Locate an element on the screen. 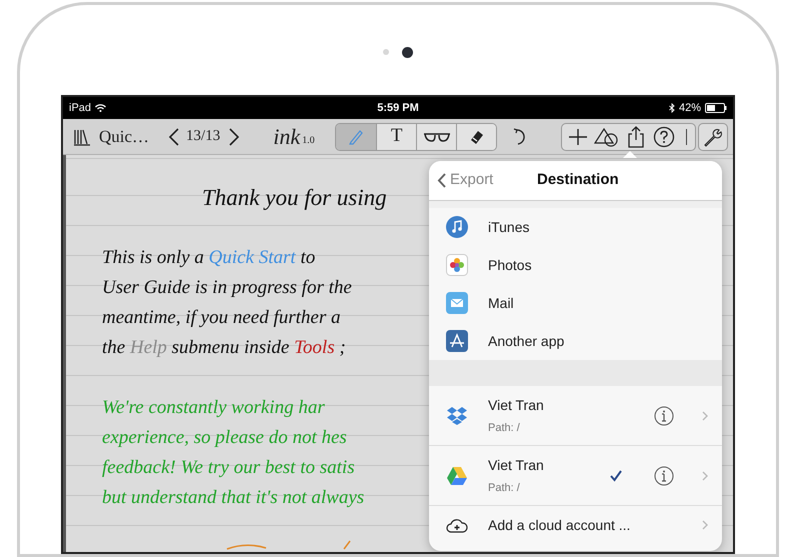 The height and width of the screenshot is (557, 800). eraser-icon is located at coordinates (476, 136).